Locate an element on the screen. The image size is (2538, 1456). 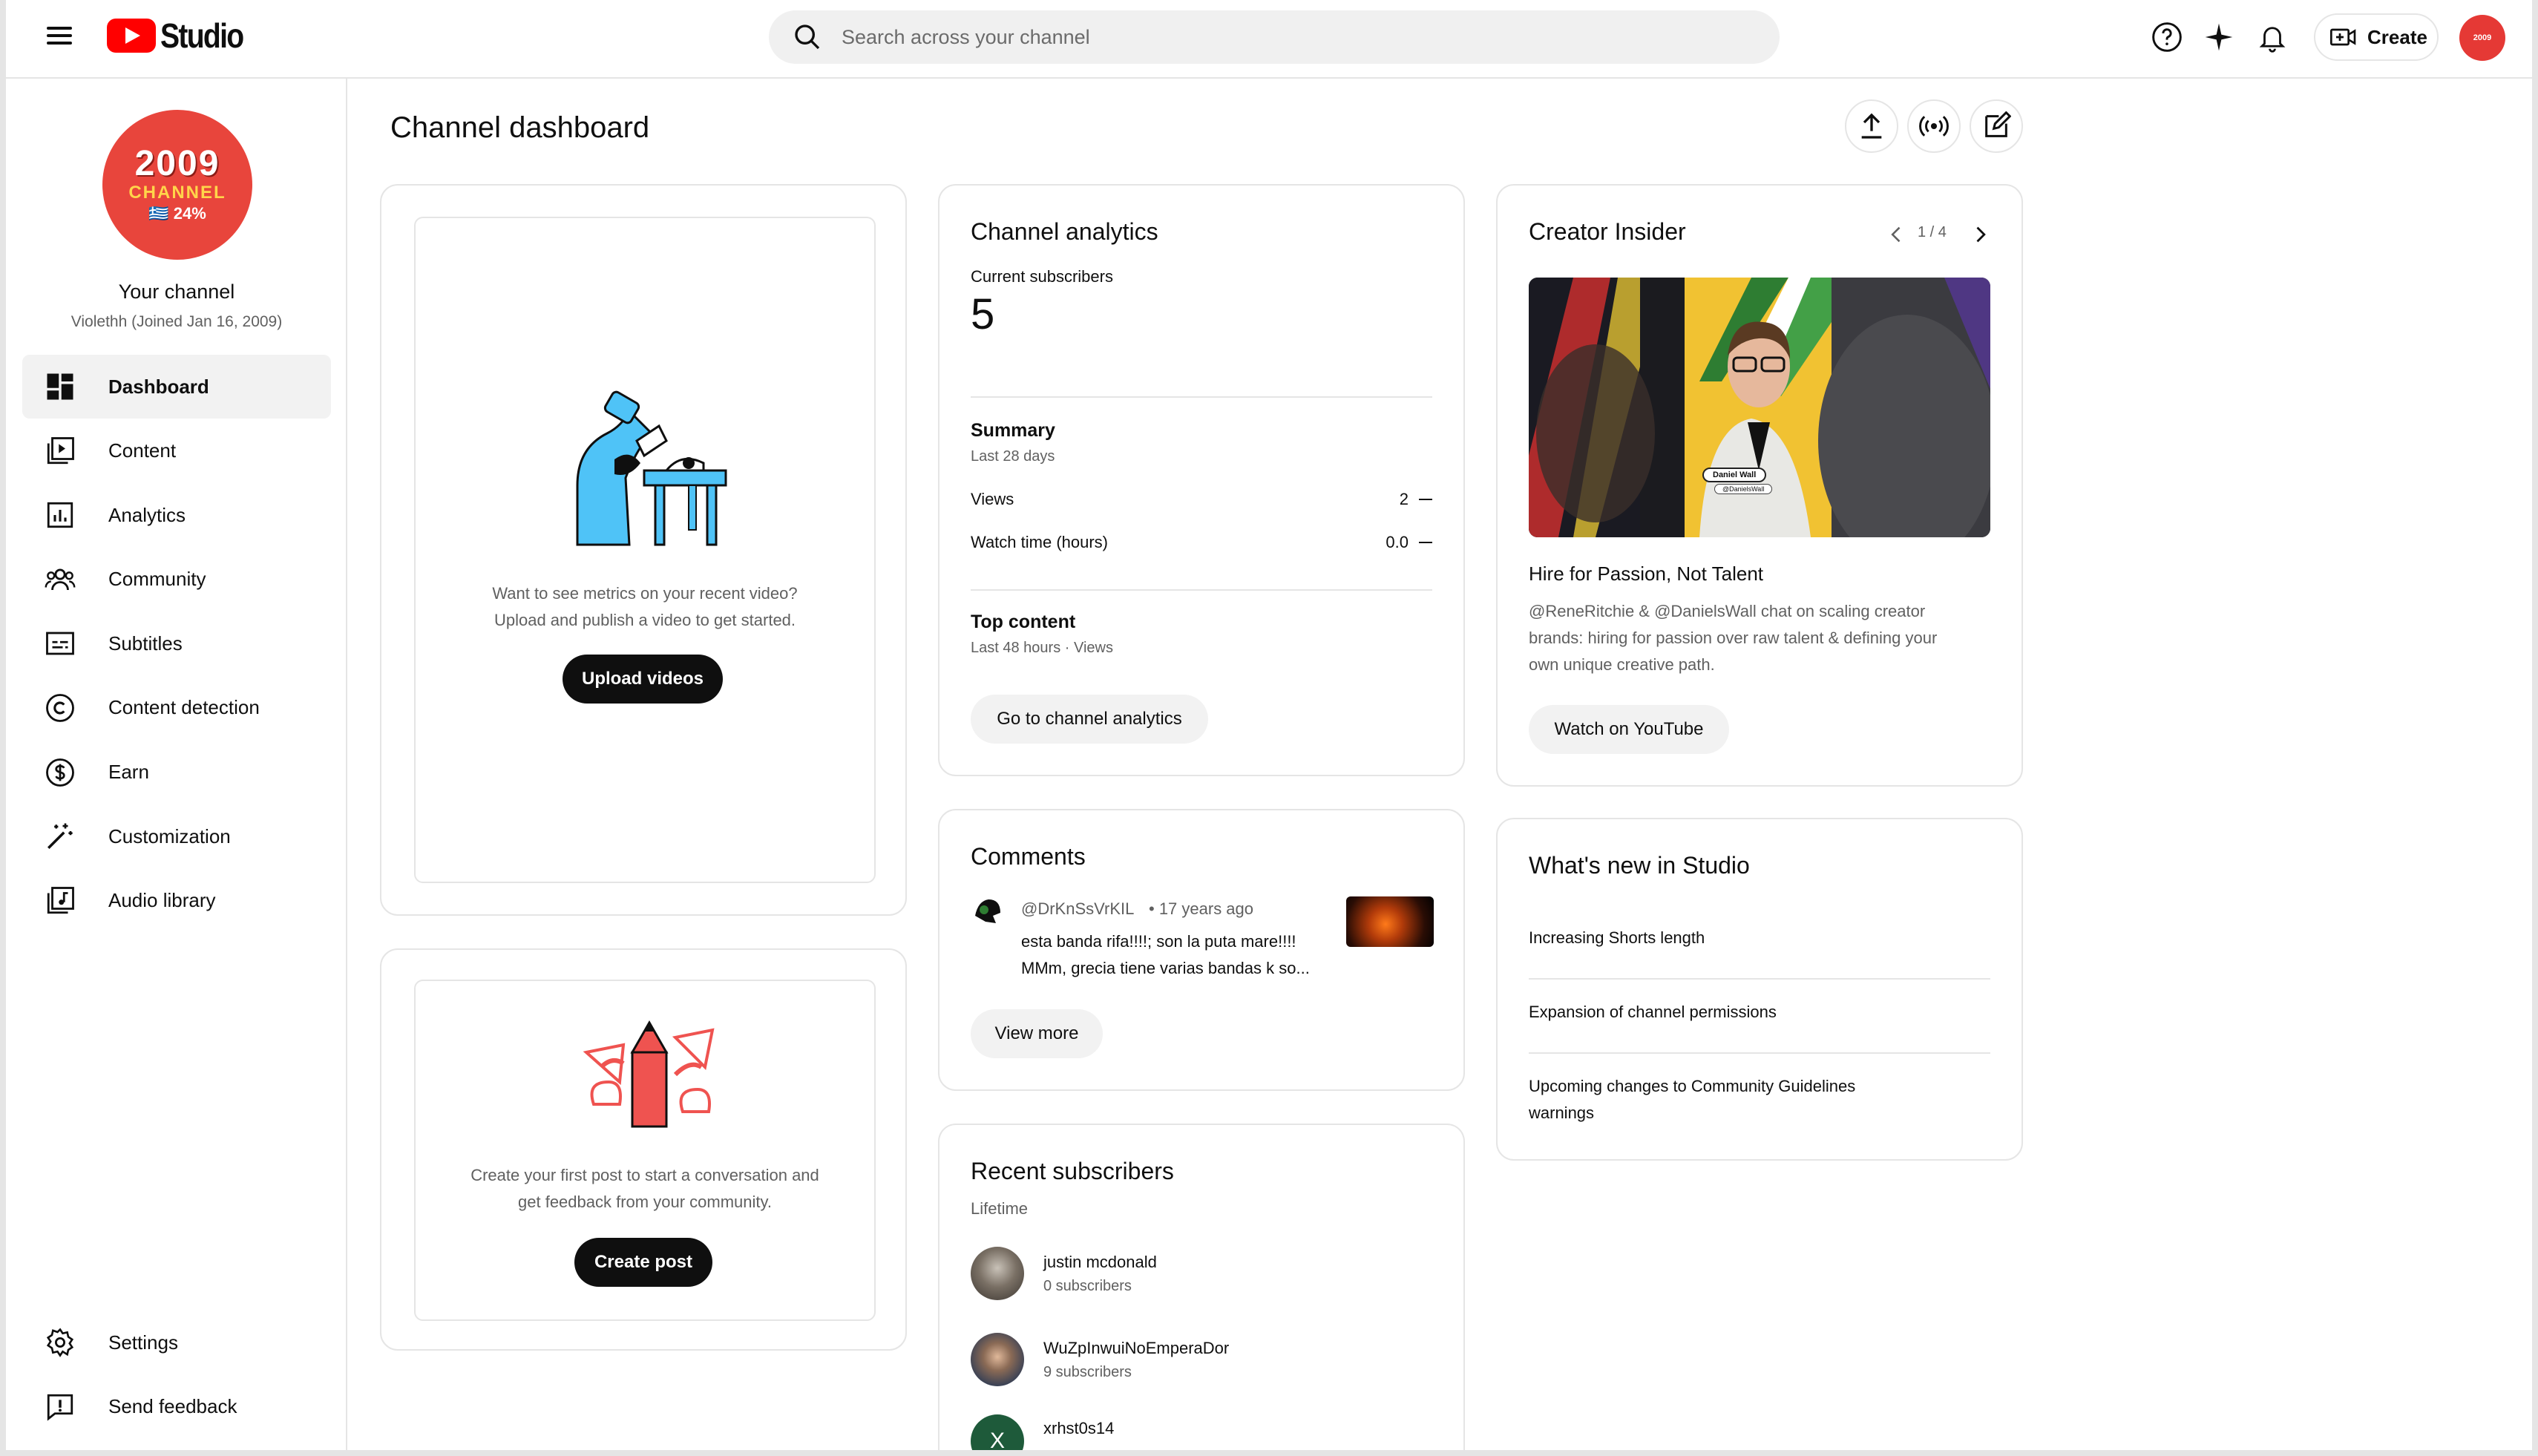
create-button: Create is located at coordinates (2376, 37).